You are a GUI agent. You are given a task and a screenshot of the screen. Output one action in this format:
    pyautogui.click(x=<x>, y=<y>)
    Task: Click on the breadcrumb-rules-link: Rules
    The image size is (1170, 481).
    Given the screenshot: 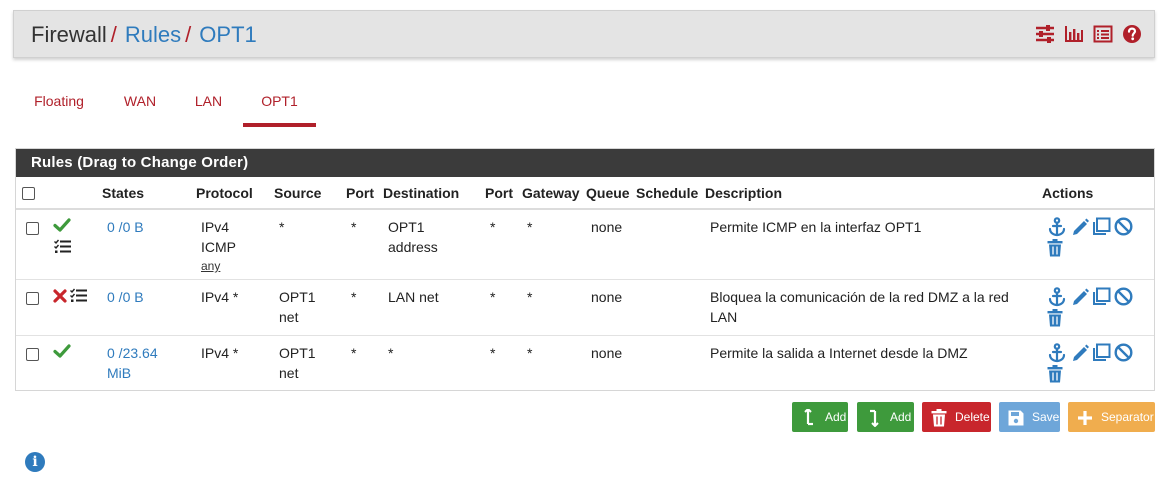 What is the action you would take?
    pyautogui.click(x=153, y=34)
    